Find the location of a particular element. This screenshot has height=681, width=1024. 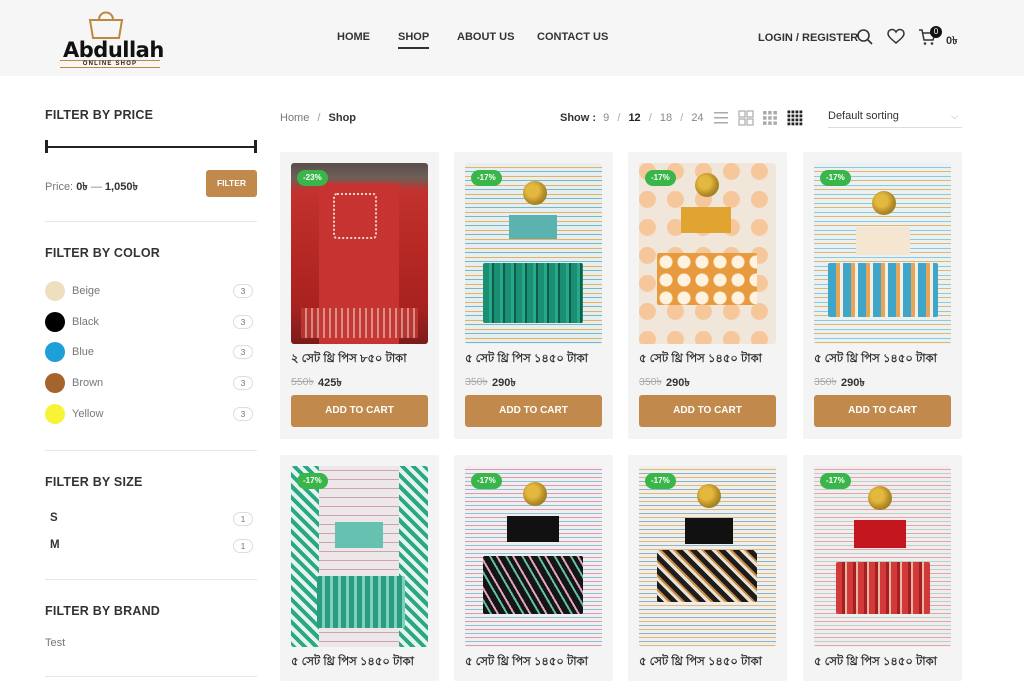

cart-total: 0৳ is located at coordinates (952, 41).